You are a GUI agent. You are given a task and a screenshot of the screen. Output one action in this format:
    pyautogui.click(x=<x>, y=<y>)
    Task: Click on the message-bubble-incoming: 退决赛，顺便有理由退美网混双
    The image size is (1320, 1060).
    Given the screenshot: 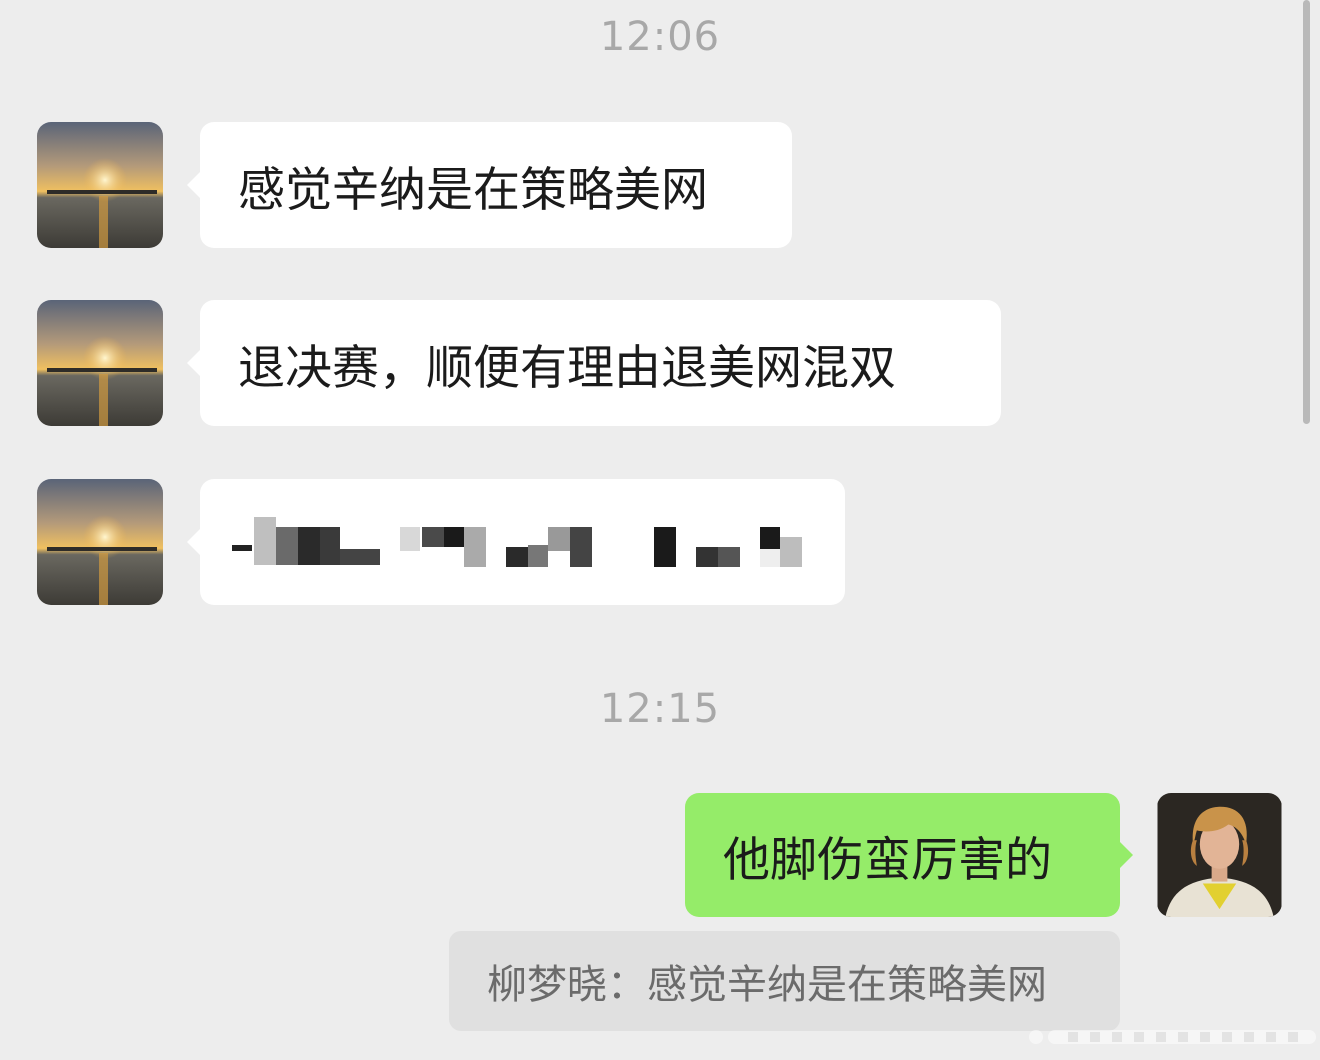 What is the action you would take?
    pyautogui.click(x=594, y=363)
    